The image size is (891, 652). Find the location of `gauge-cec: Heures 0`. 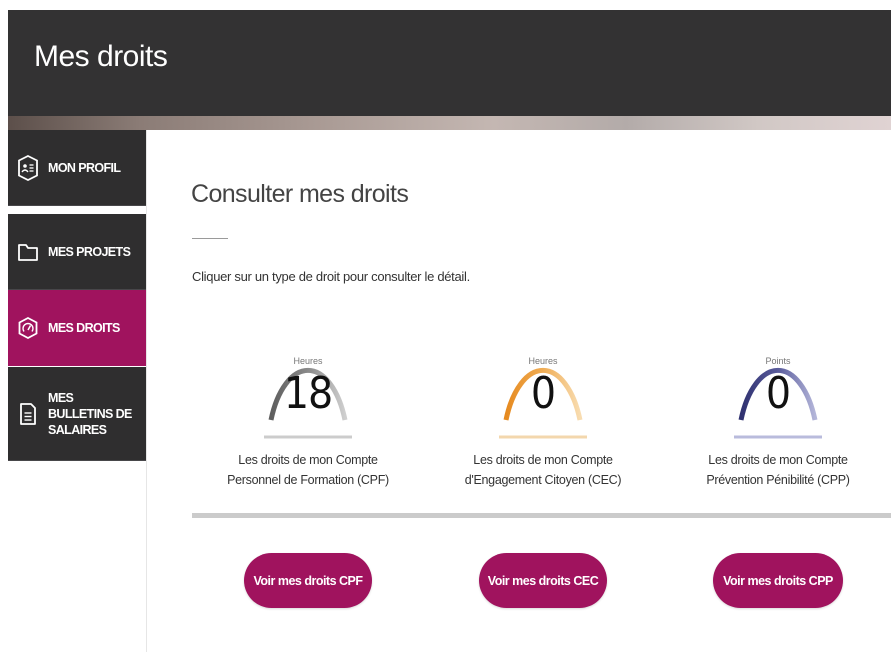

gauge-cec: Heures 0 is located at coordinates (543, 381).